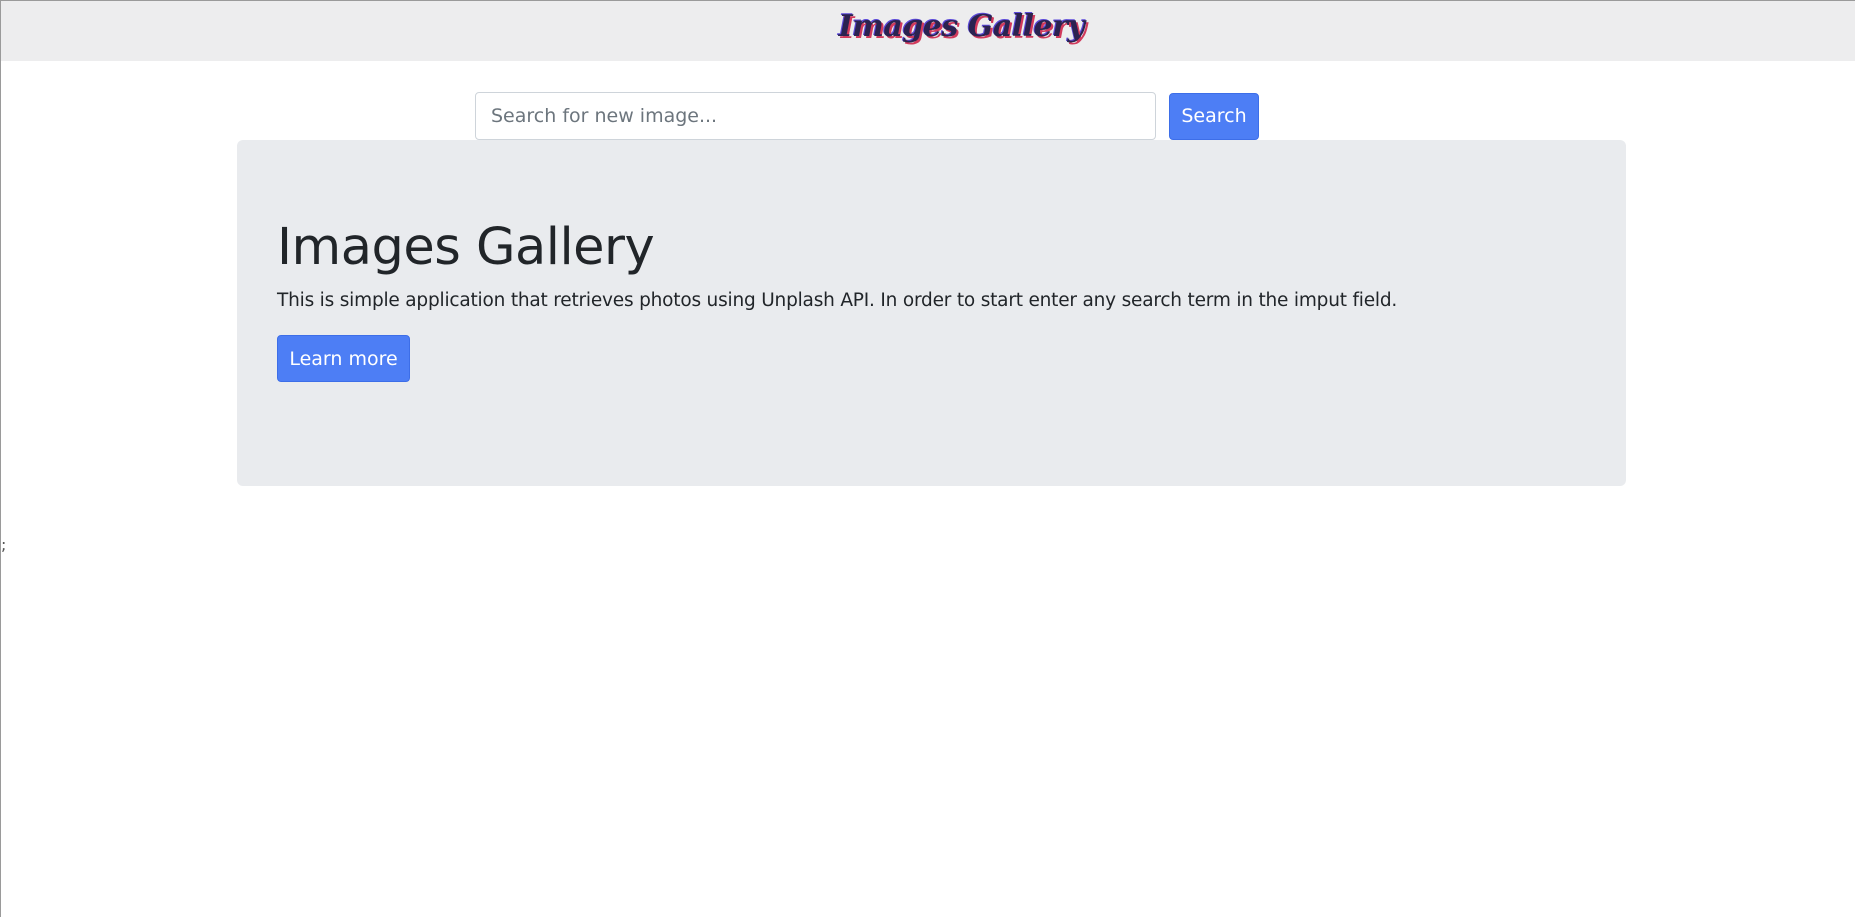 The height and width of the screenshot is (917, 1855). What do you see at coordinates (343, 359) in the screenshot?
I see `learn-more-button: Learn more` at bounding box center [343, 359].